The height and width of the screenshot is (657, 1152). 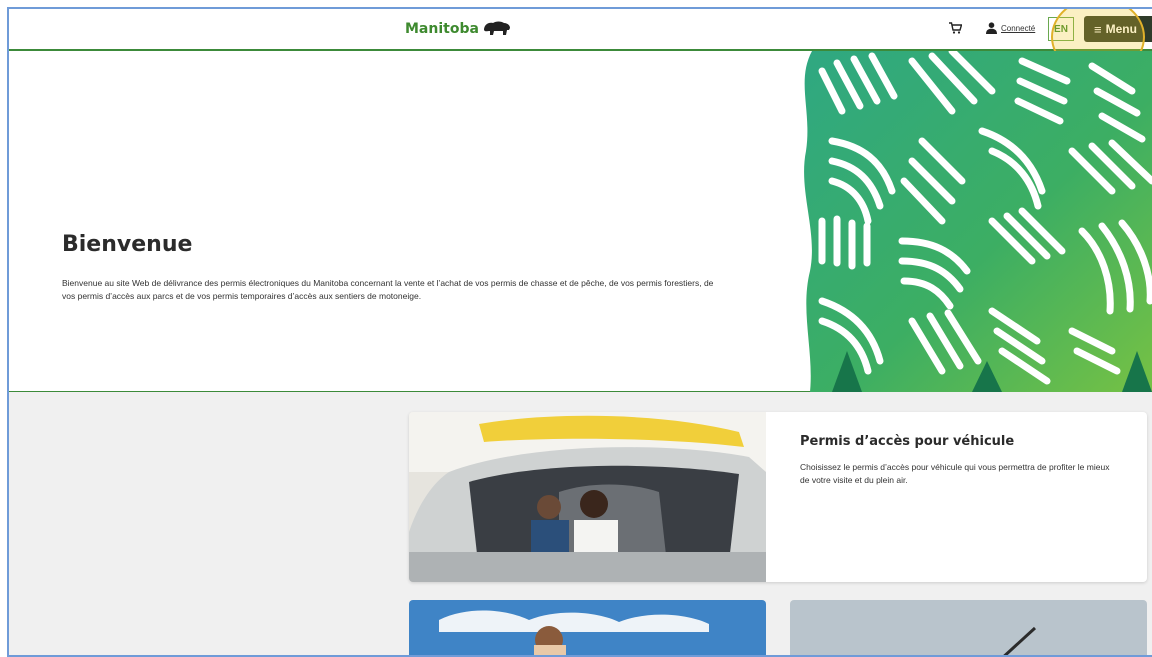 What do you see at coordinates (442, 29) in the screenshot?
I see `logo-text: Manitoba` at bounding box center [442, 29].